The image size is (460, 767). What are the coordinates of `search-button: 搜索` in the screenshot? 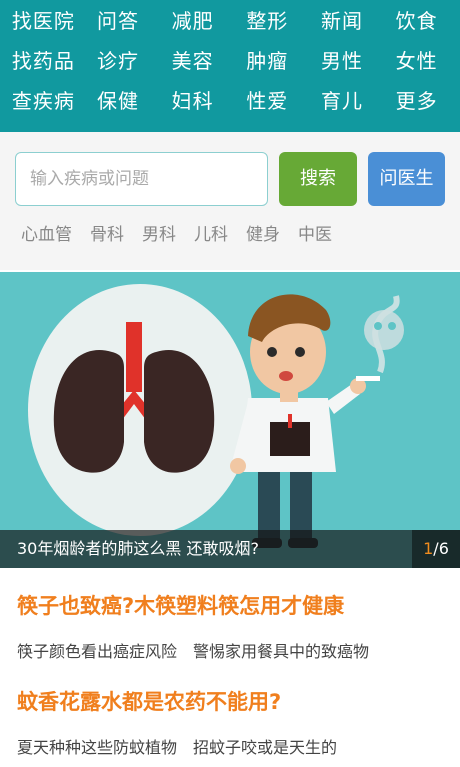 It's located at (318, 179).